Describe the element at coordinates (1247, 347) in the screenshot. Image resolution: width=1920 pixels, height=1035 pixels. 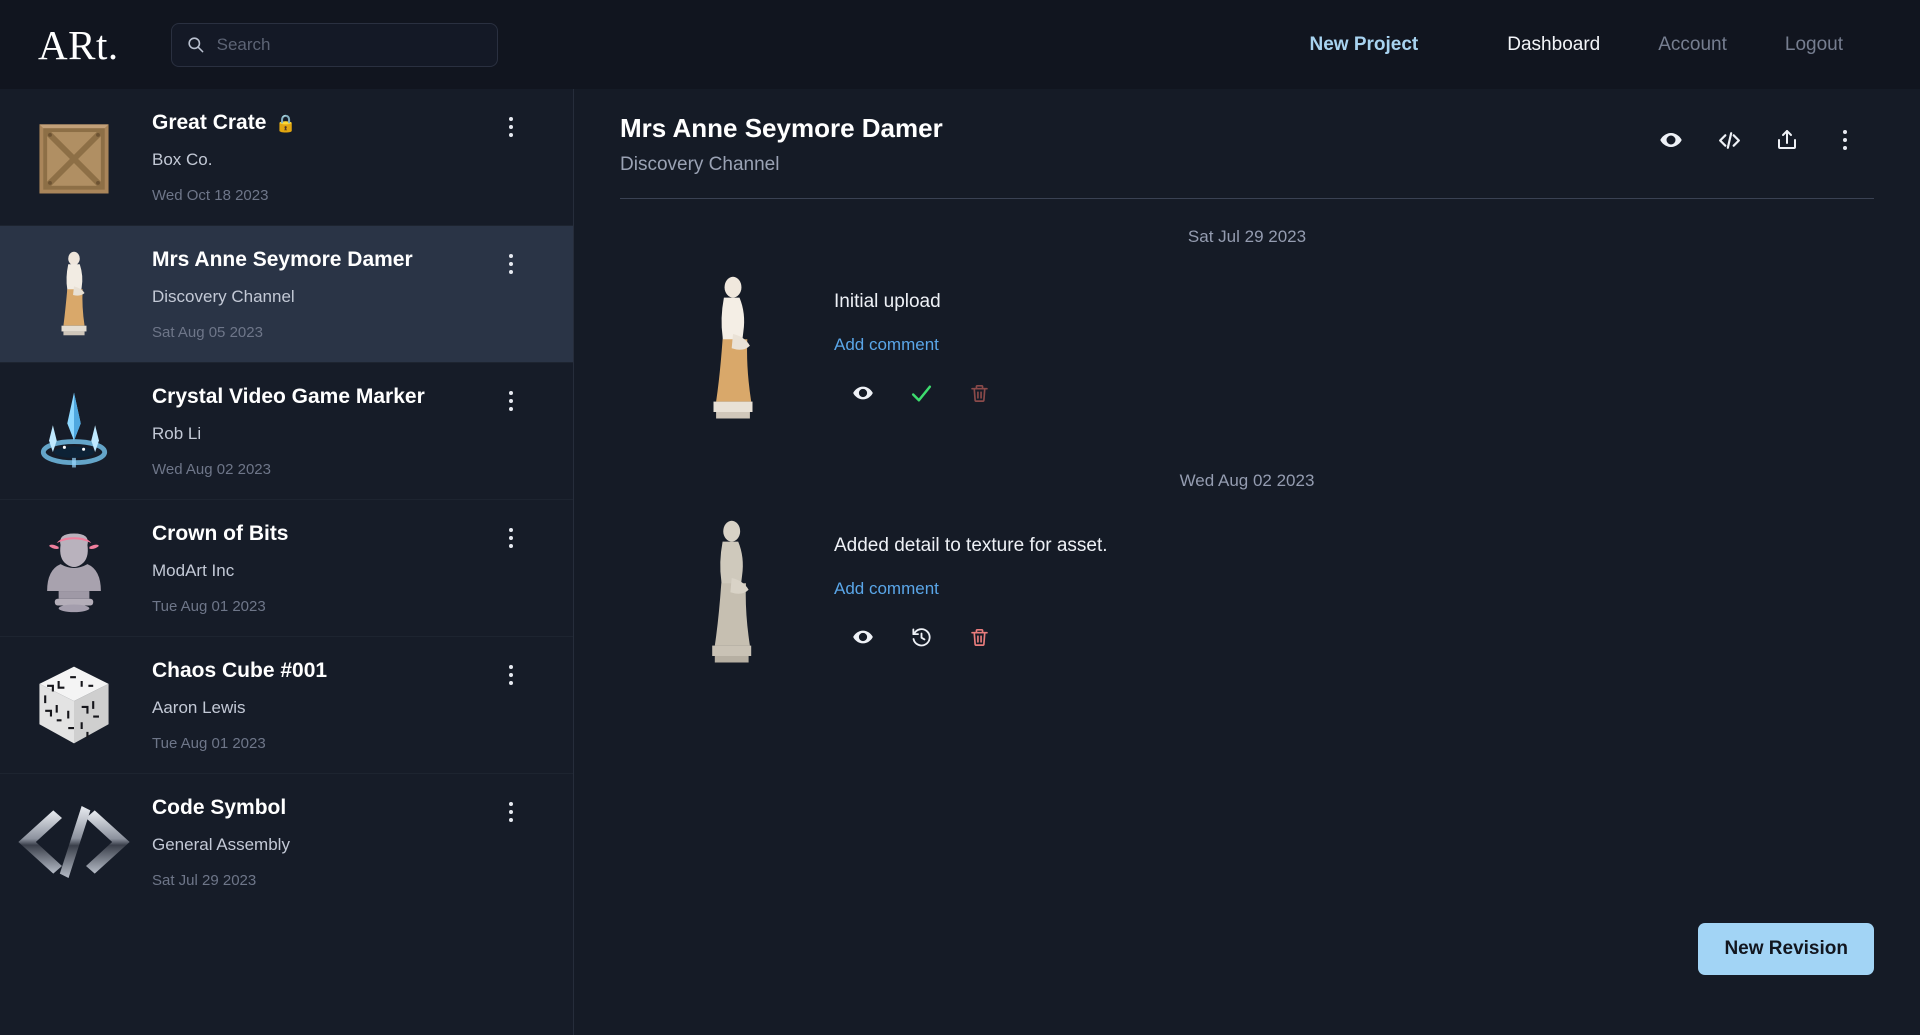
I see `revision-entry: Initial upload Add comment` at that location.